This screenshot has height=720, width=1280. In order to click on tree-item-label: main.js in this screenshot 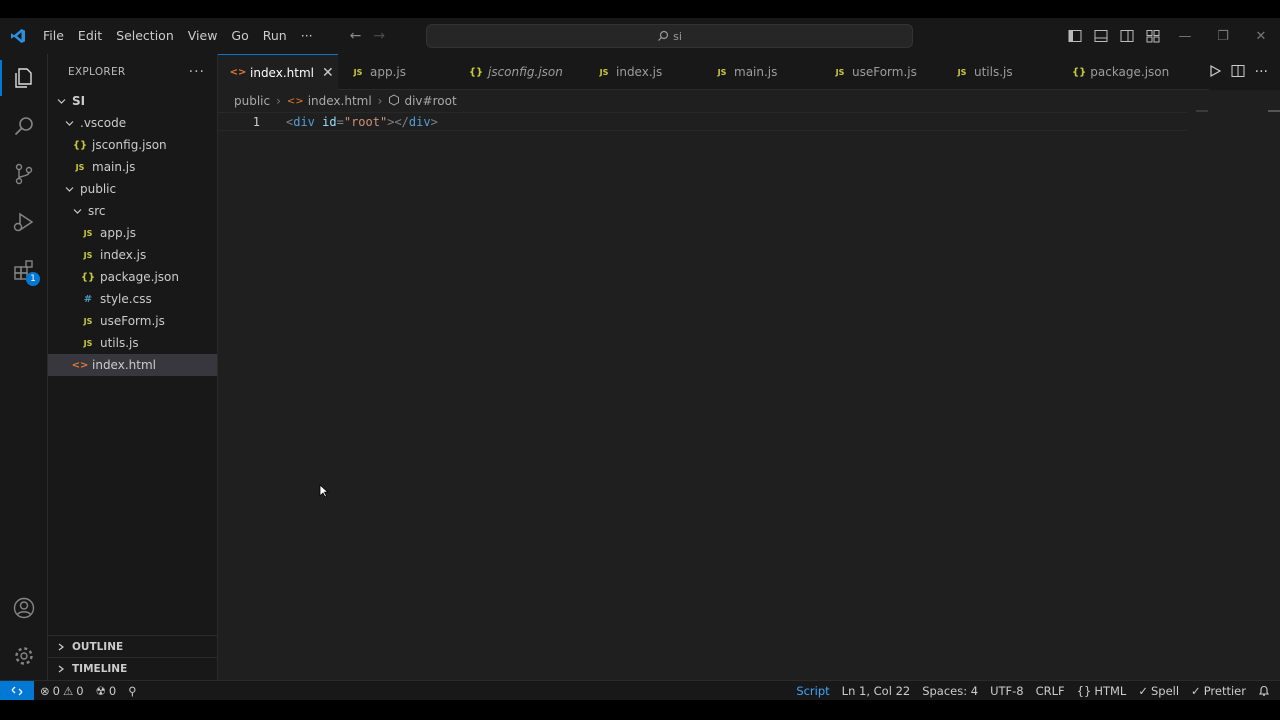, I will do `click(114, 167)`.